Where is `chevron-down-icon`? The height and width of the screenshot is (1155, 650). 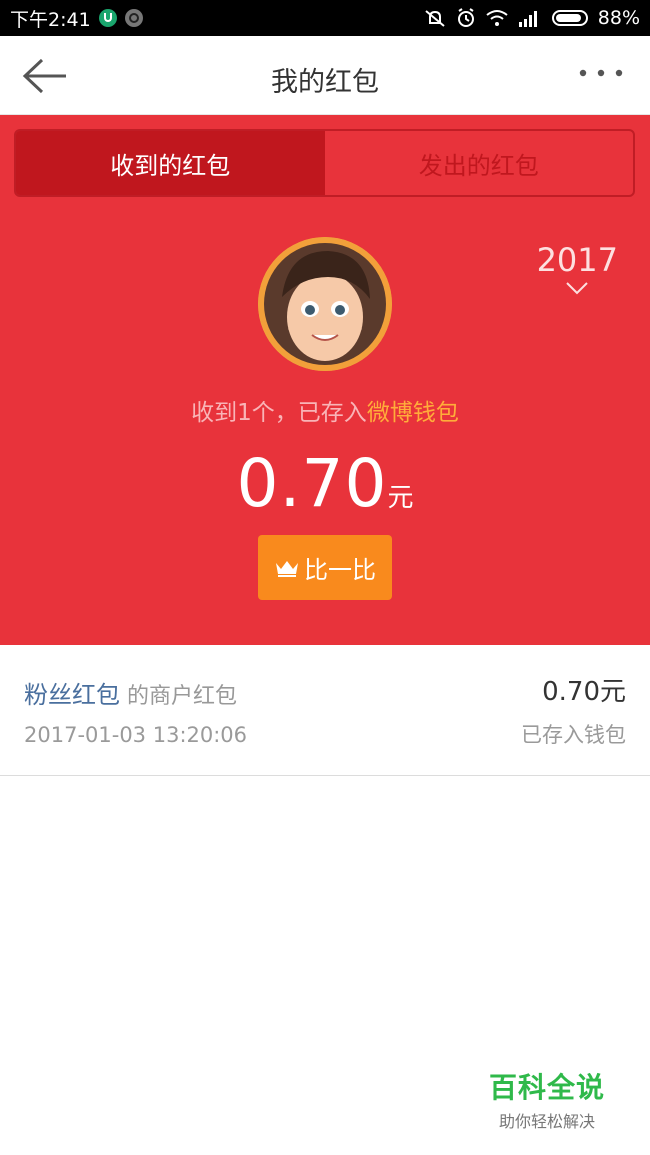
chevron-down-icon is located at coordinates (577, 288).